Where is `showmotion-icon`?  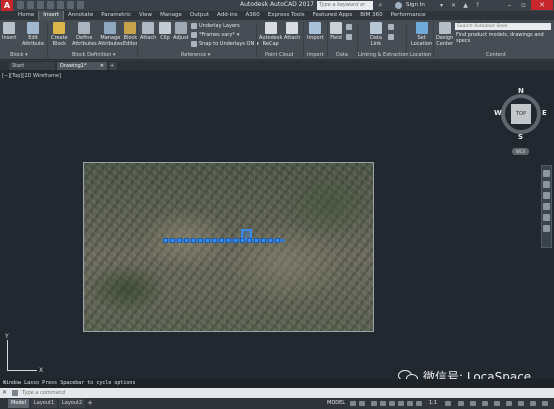
showmotion-icon is located at coordinates (546, 217).